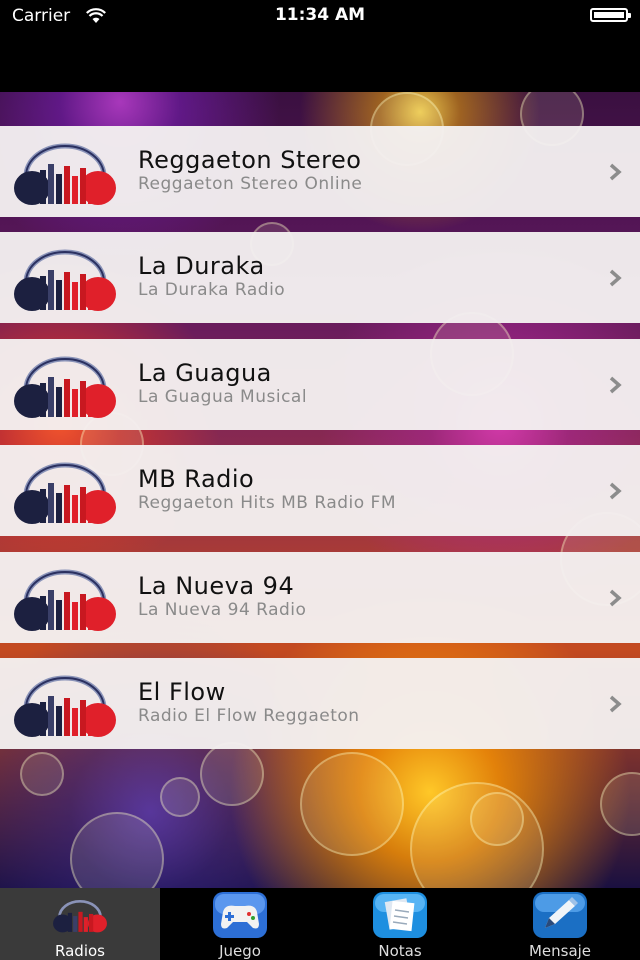 Image resolution: width=640 pixels, height=960 pixels. Describe the element at coordinates (80, 951) in the screenshot. I see `tab-label: Radios` at that location.